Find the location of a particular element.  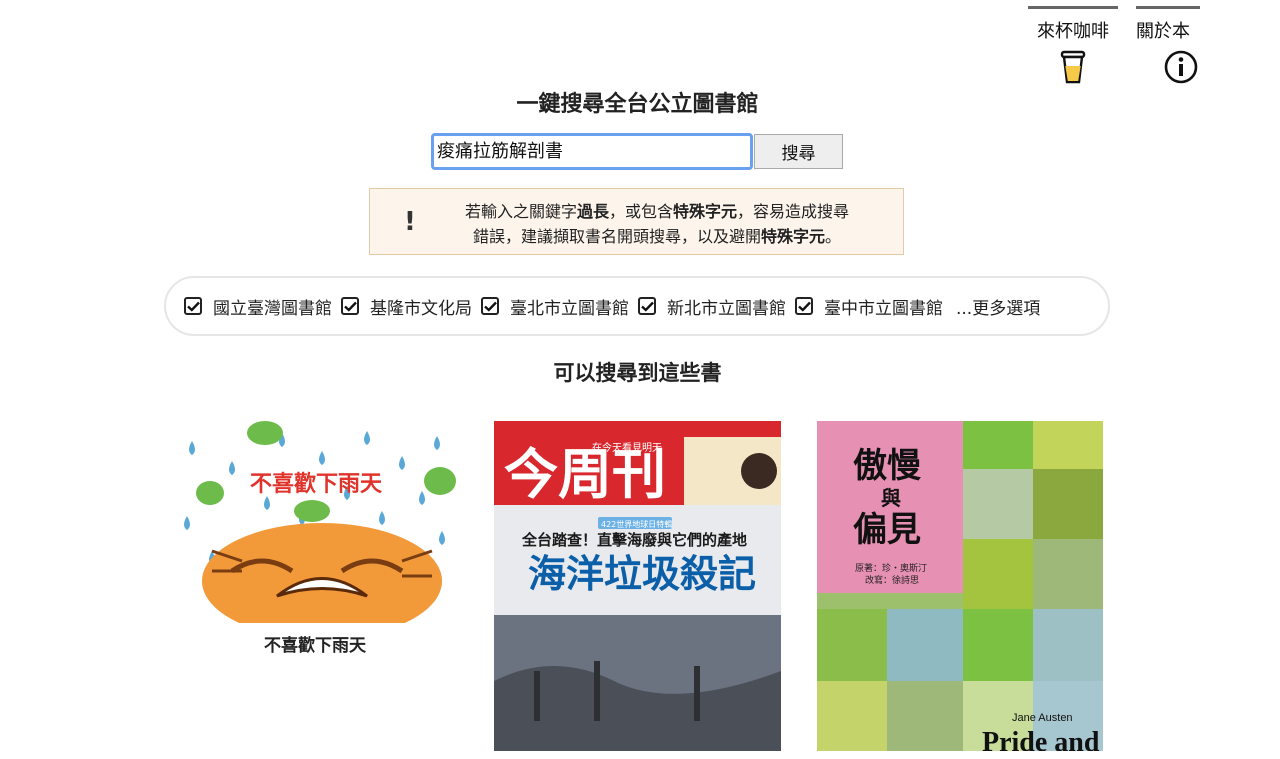

notice-text: 。 is located at coordinates (833, 236).